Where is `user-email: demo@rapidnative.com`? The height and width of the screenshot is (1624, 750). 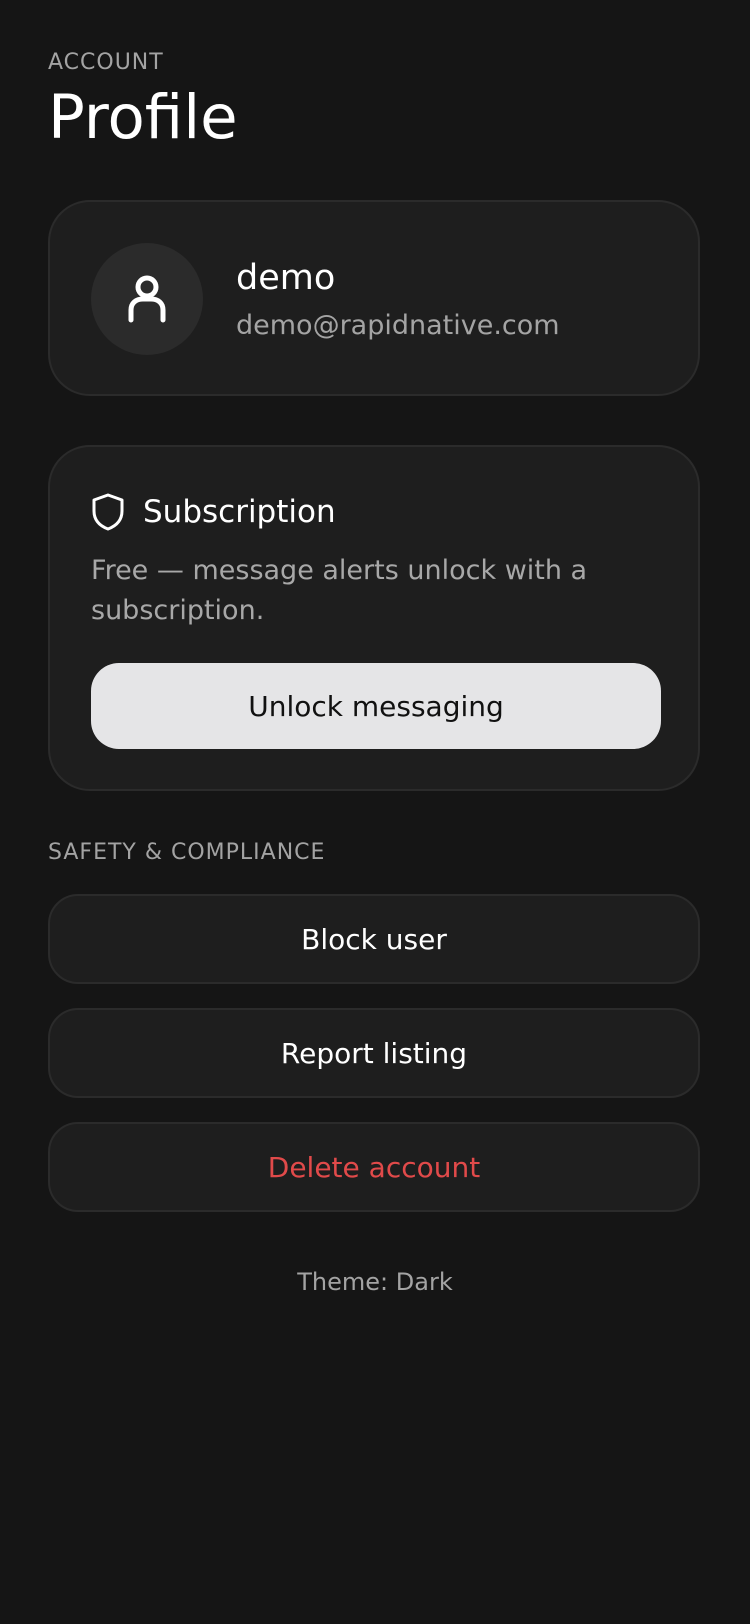
user-email: demo@rapidnative.com is located at coordinates (398, 325).